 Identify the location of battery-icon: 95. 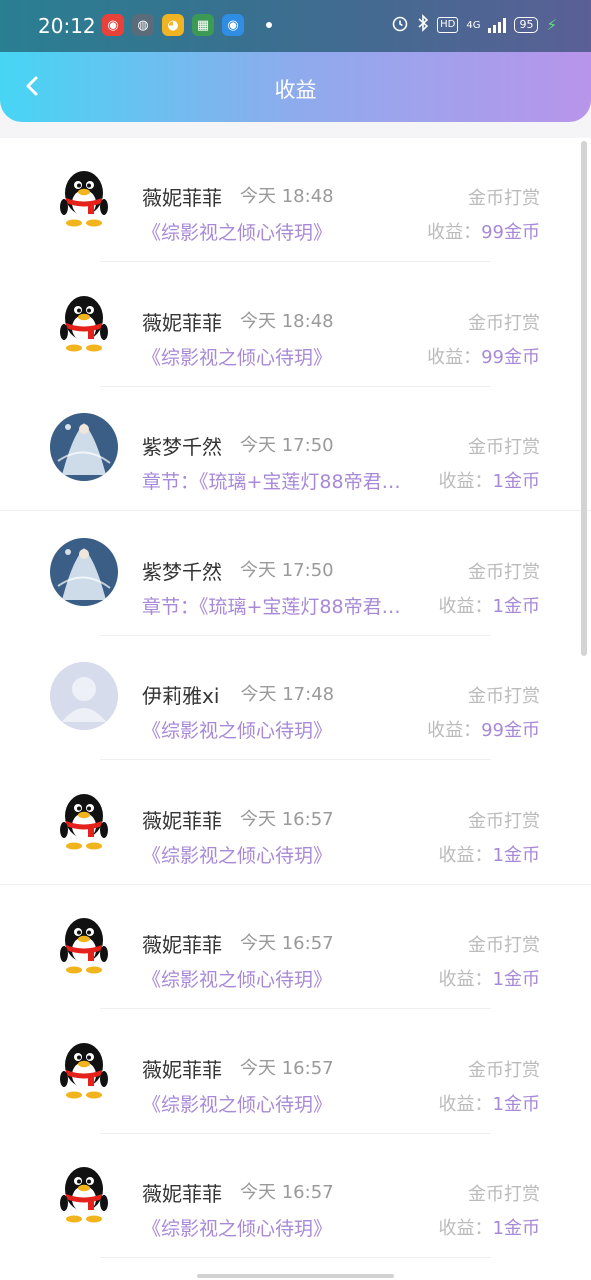
(526, 25).